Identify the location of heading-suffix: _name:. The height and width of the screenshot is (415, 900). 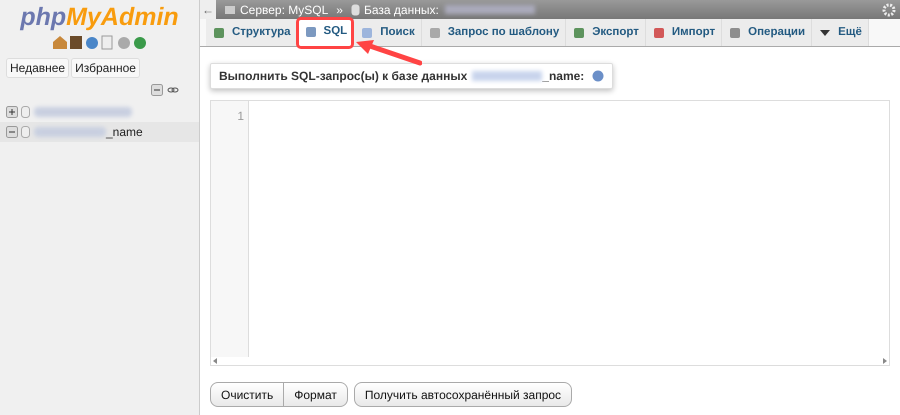
(563, 76).